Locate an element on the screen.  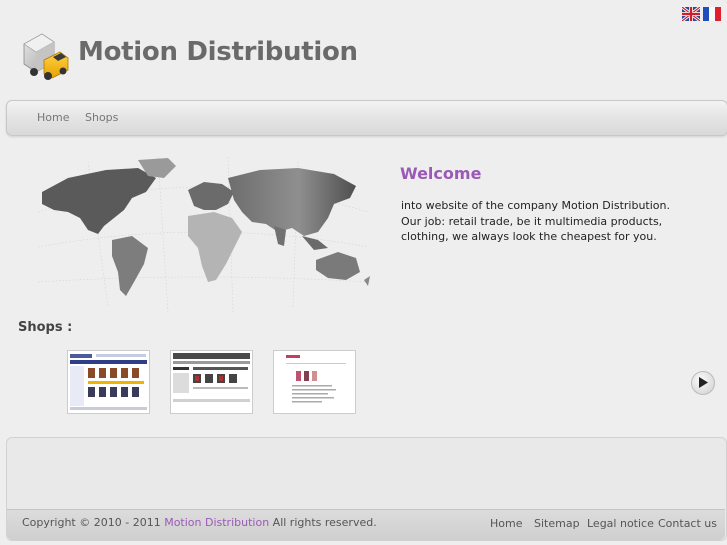
footer-link-sitemap: Sitemap is located at coordinates (557, 523).